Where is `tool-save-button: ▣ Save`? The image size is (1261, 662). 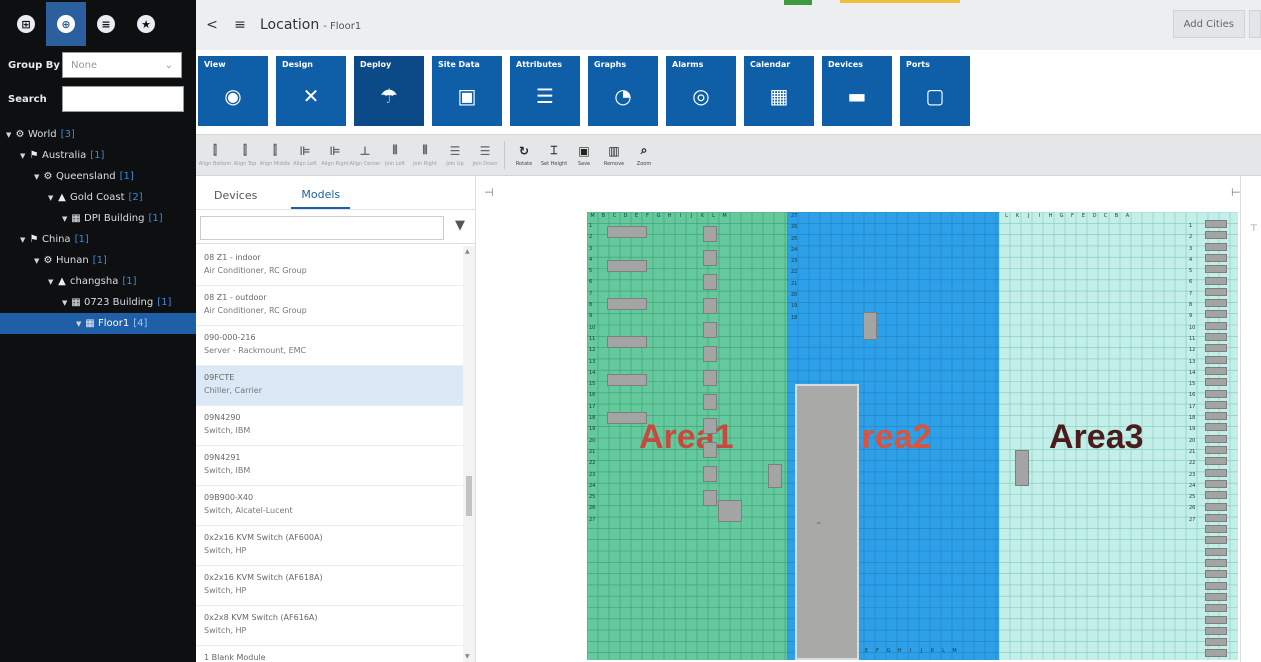
tool-save-button: ▣ Save is located at coordinates (584, 155).